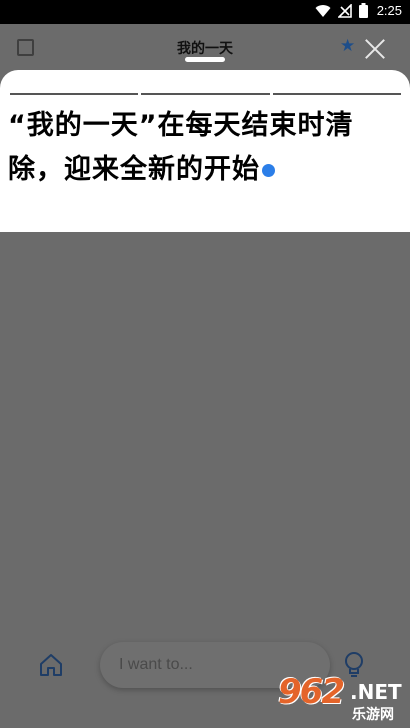 This screenshot has width=410, height=728. Describe the element at coordinates (51, 665) in the screenshot. I see `home-icon` at that location.